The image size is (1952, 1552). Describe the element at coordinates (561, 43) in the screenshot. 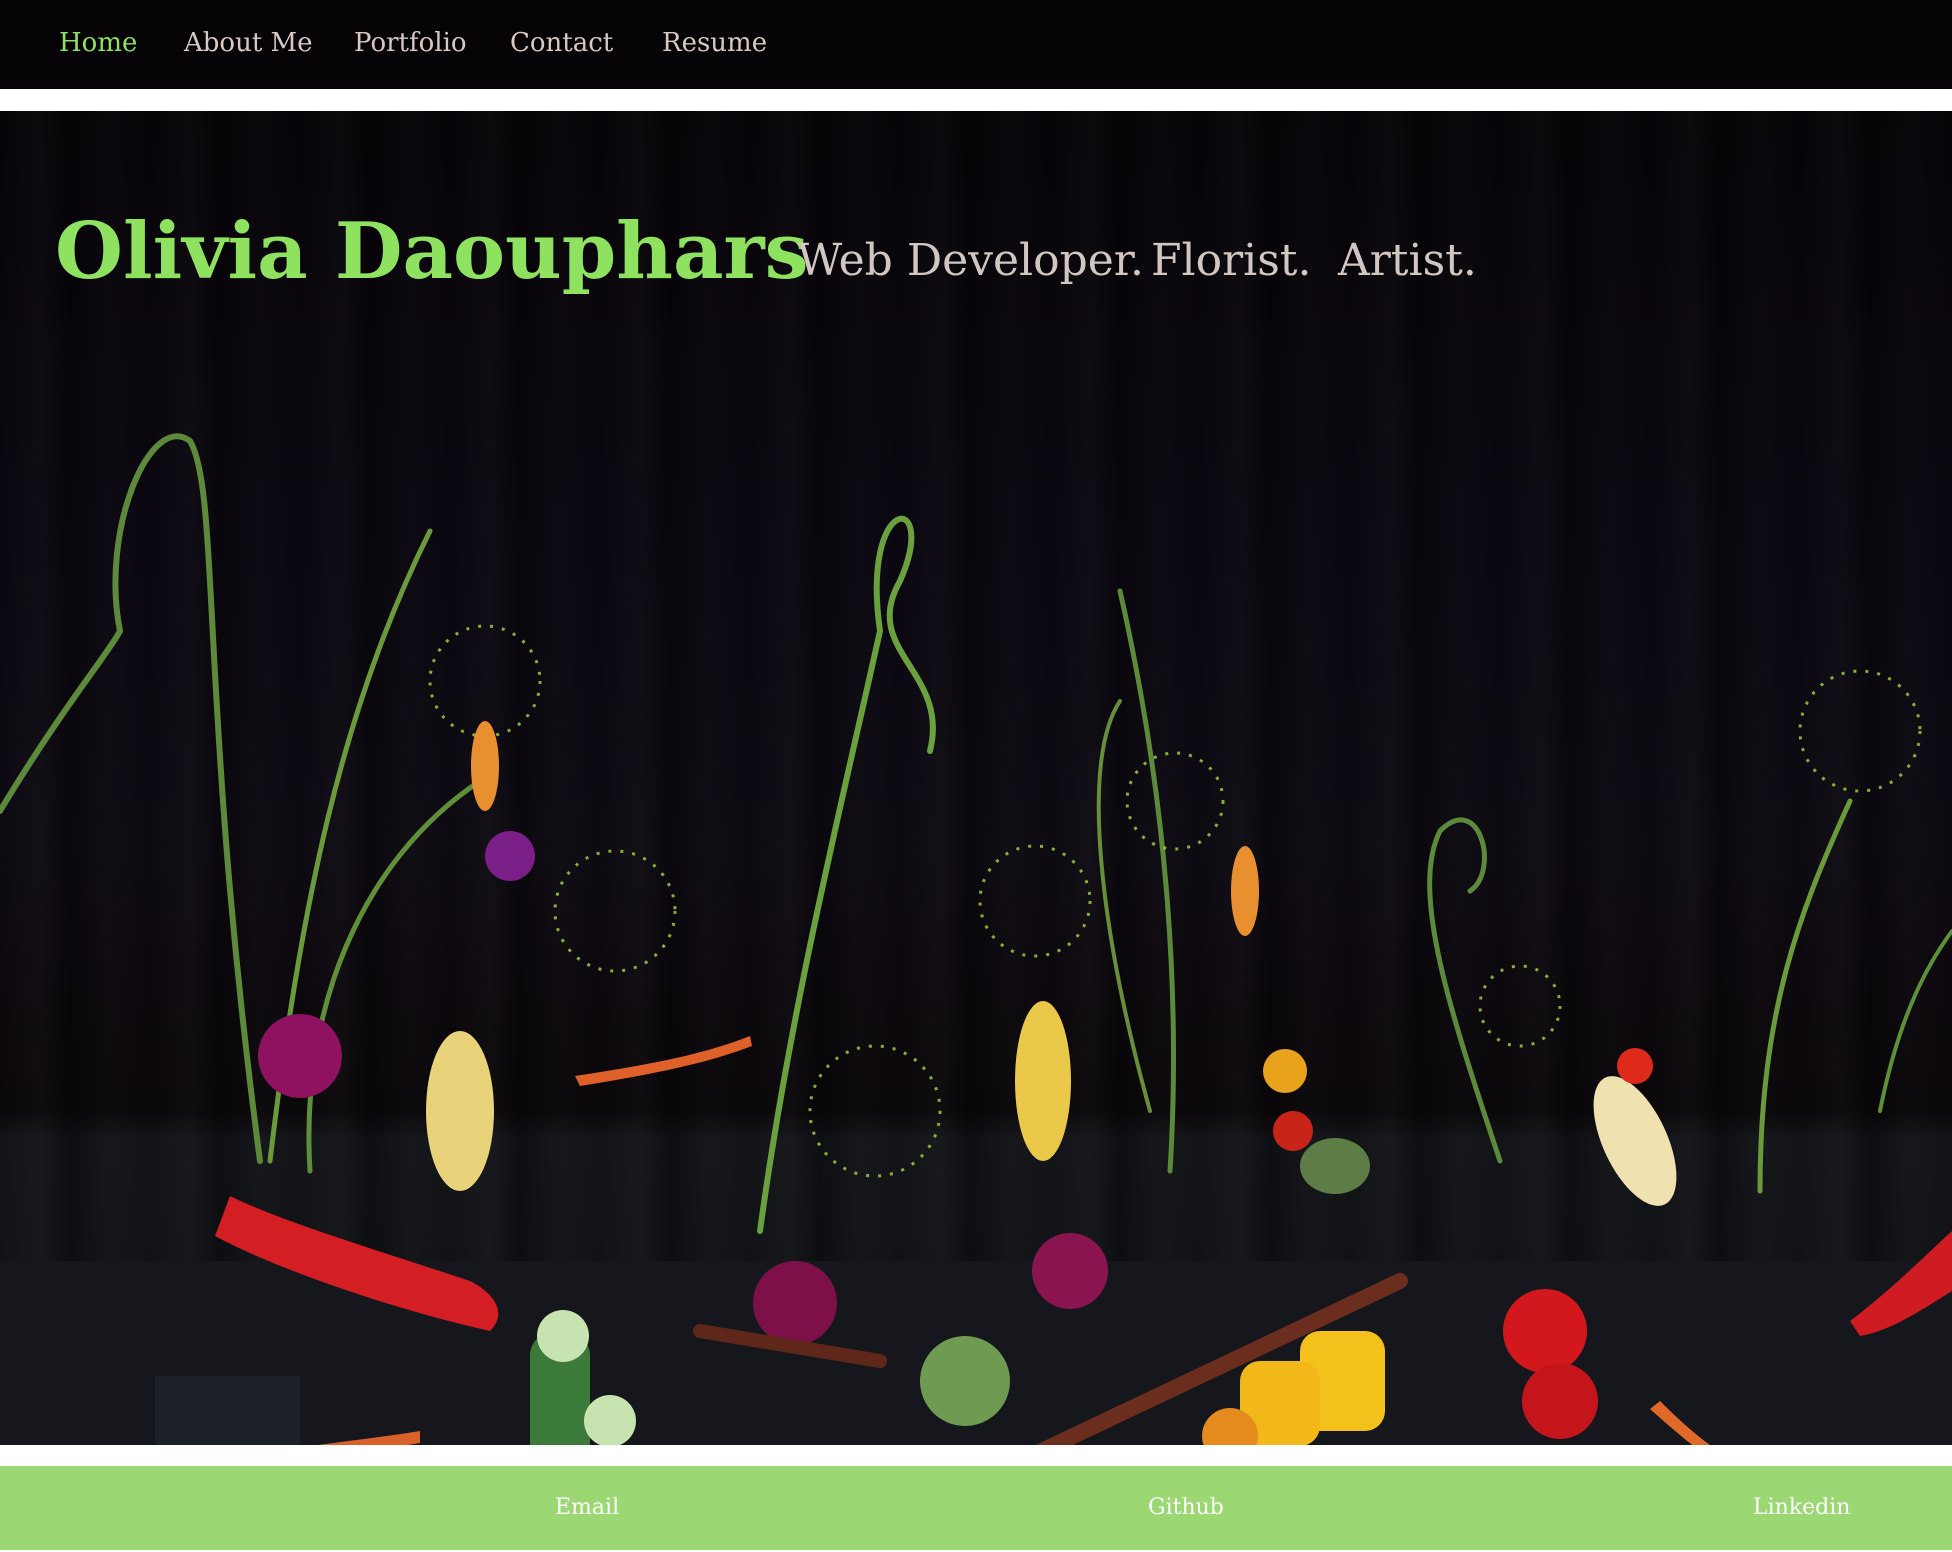

I see `nav-contact-link: Contact` at that location.